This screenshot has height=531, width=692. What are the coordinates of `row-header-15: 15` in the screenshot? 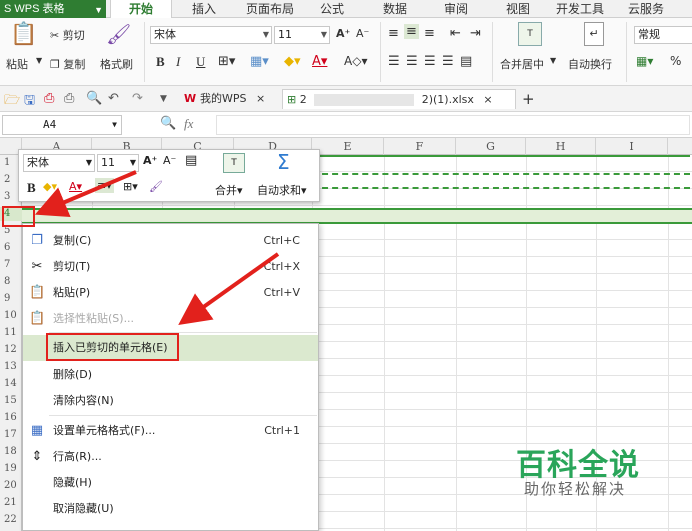 It's located at (11, 401).